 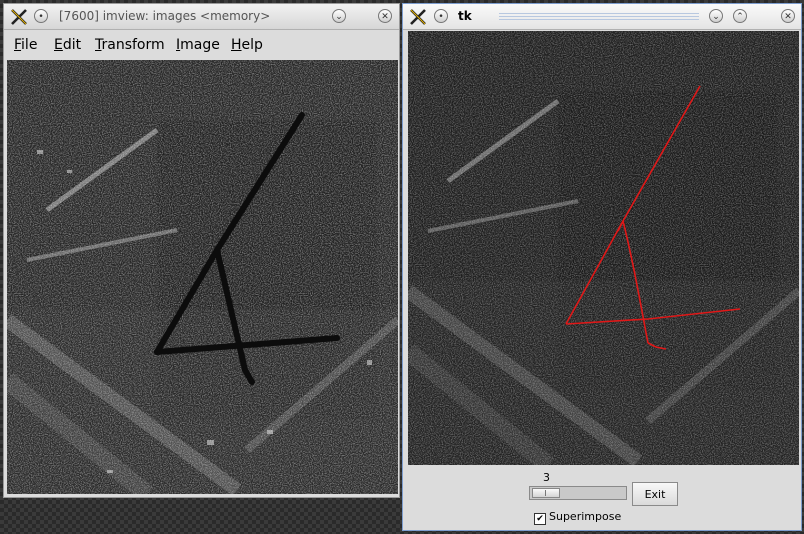 I want to click on control-panel: 3 Exit ✔ Superimpose, so click(x=602, y=498).